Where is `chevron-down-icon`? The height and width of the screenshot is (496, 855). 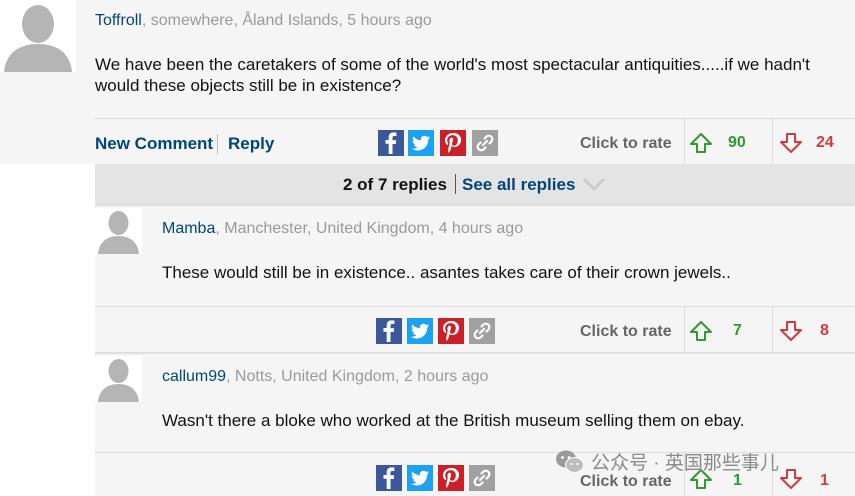
chevron-down-icon is located at coordinates (594, 184).